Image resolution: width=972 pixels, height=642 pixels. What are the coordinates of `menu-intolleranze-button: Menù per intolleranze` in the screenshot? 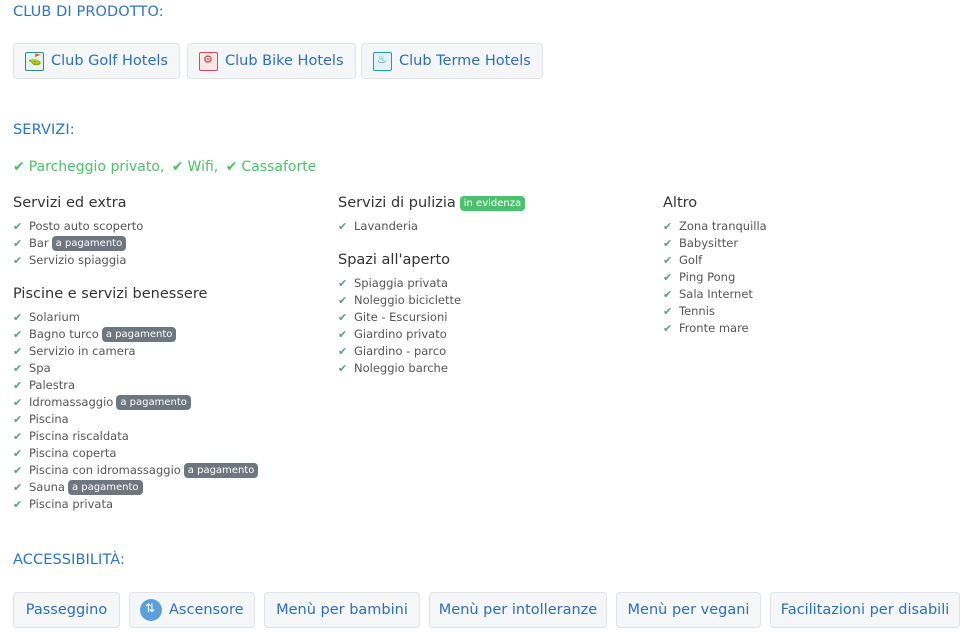 It's located at (518, 610).